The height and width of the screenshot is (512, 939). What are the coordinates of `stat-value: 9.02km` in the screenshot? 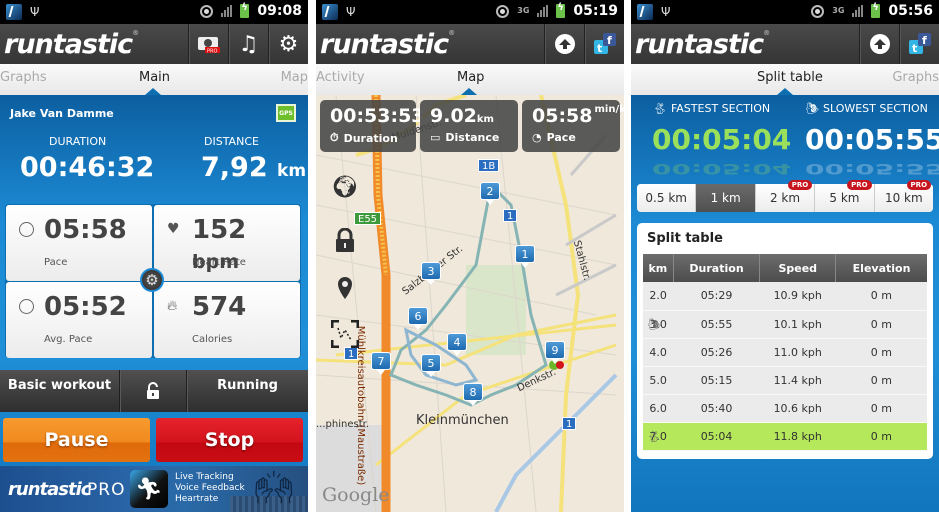 It's located at (462, 116).